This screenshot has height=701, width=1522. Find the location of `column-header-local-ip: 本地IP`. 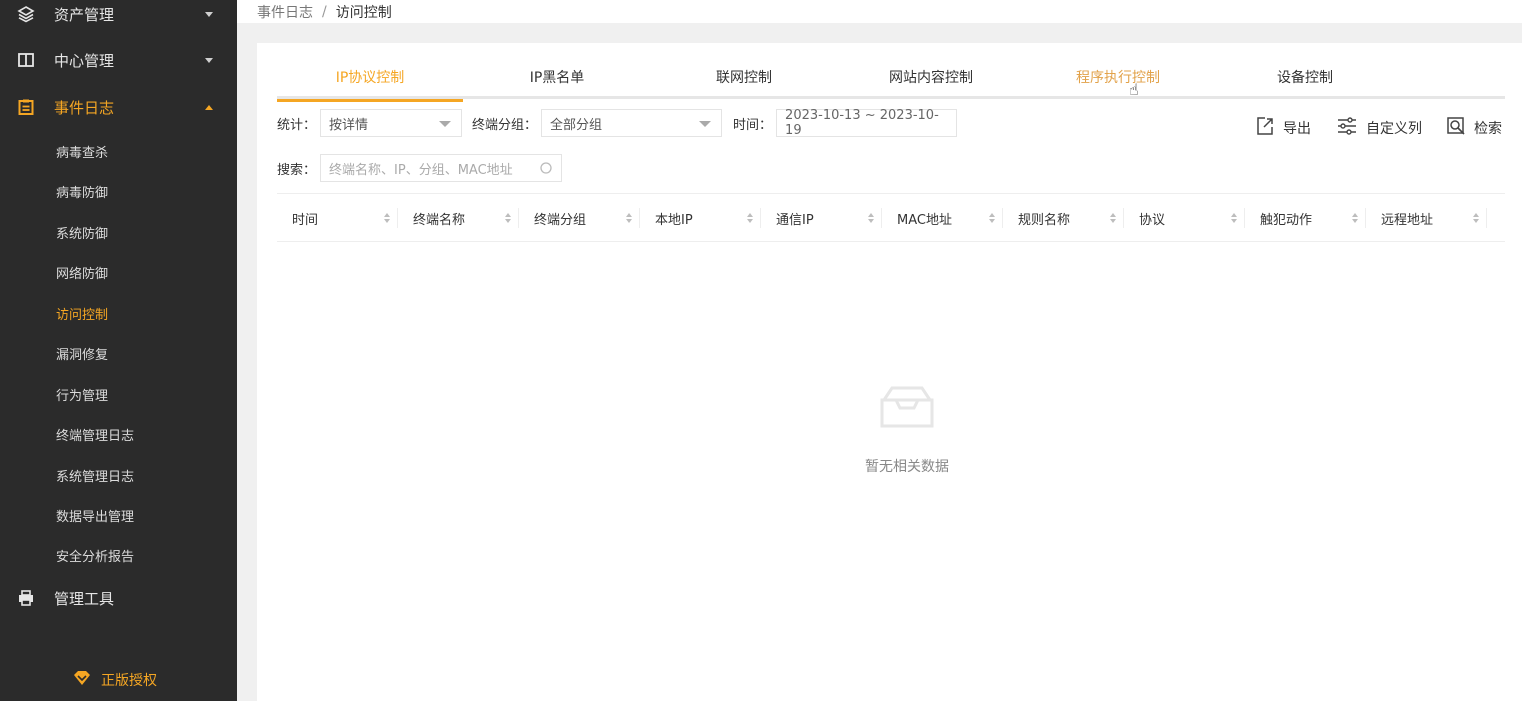

column-header-local-ip: 本地IP is located at coordinates (700, 218).